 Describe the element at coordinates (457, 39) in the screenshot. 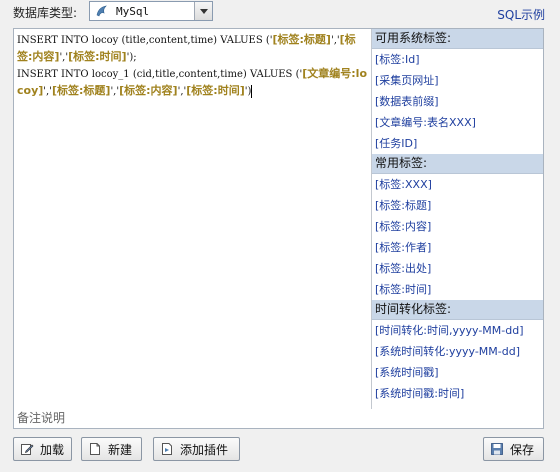

I see `group-header-system-tags: 可用系统标签:` at that location.